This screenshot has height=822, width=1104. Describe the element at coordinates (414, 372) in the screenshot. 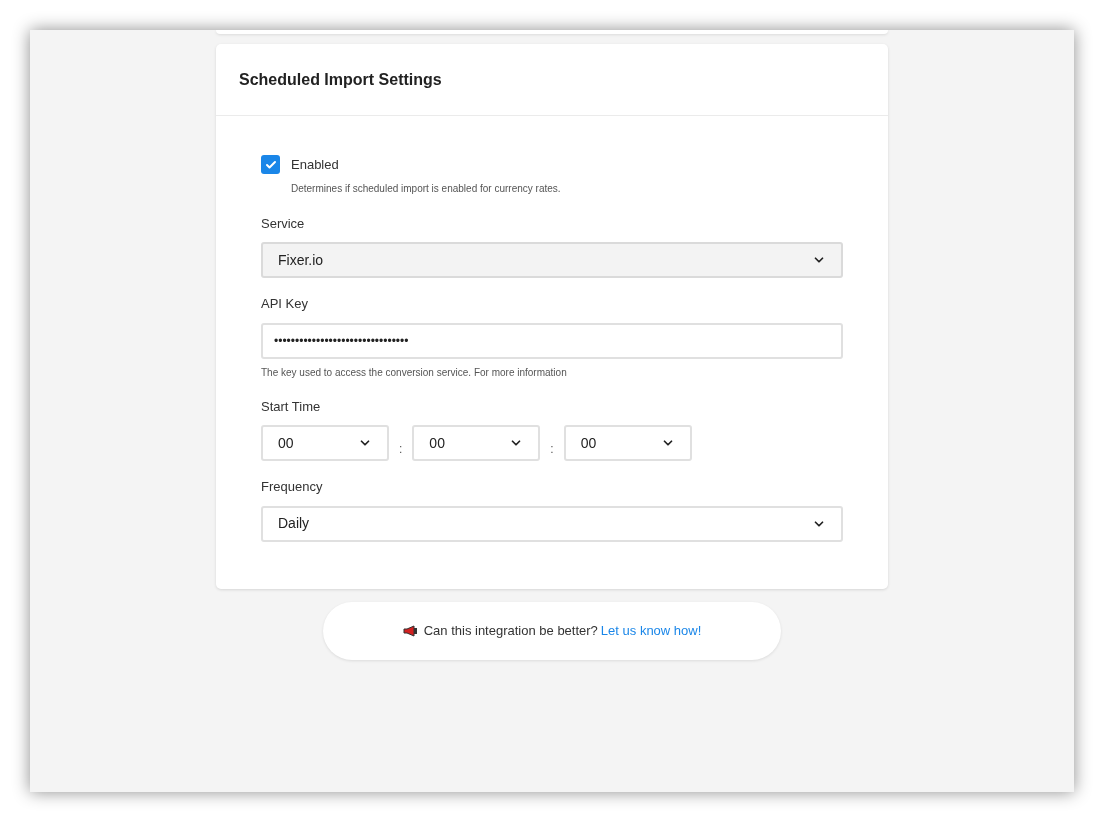

I see `help-text: The key used to access the conversion service. For more information` at that location.